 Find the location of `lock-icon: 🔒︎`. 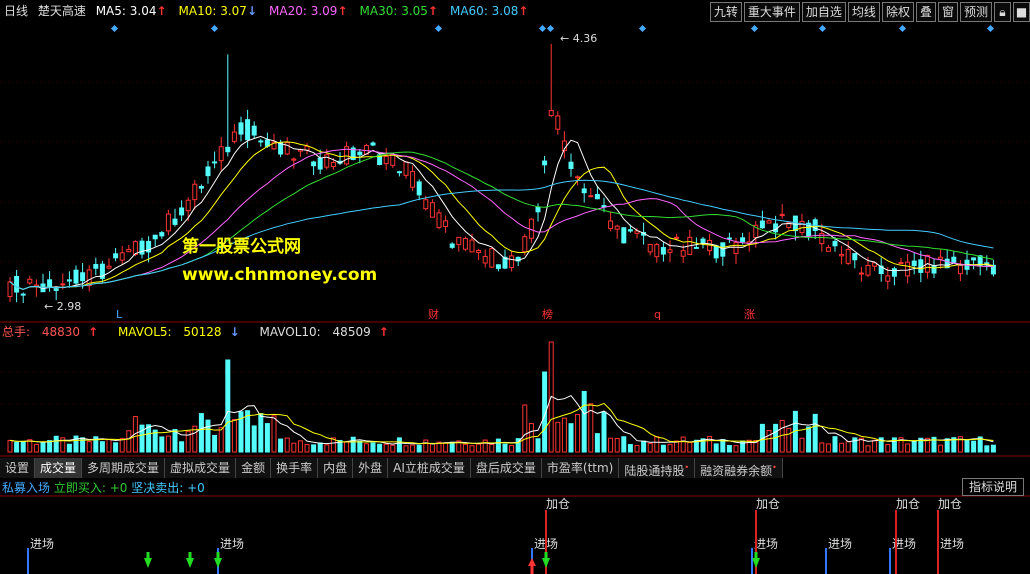

lock-icon: 🔒︎ is located at coordinates (1002, 12).